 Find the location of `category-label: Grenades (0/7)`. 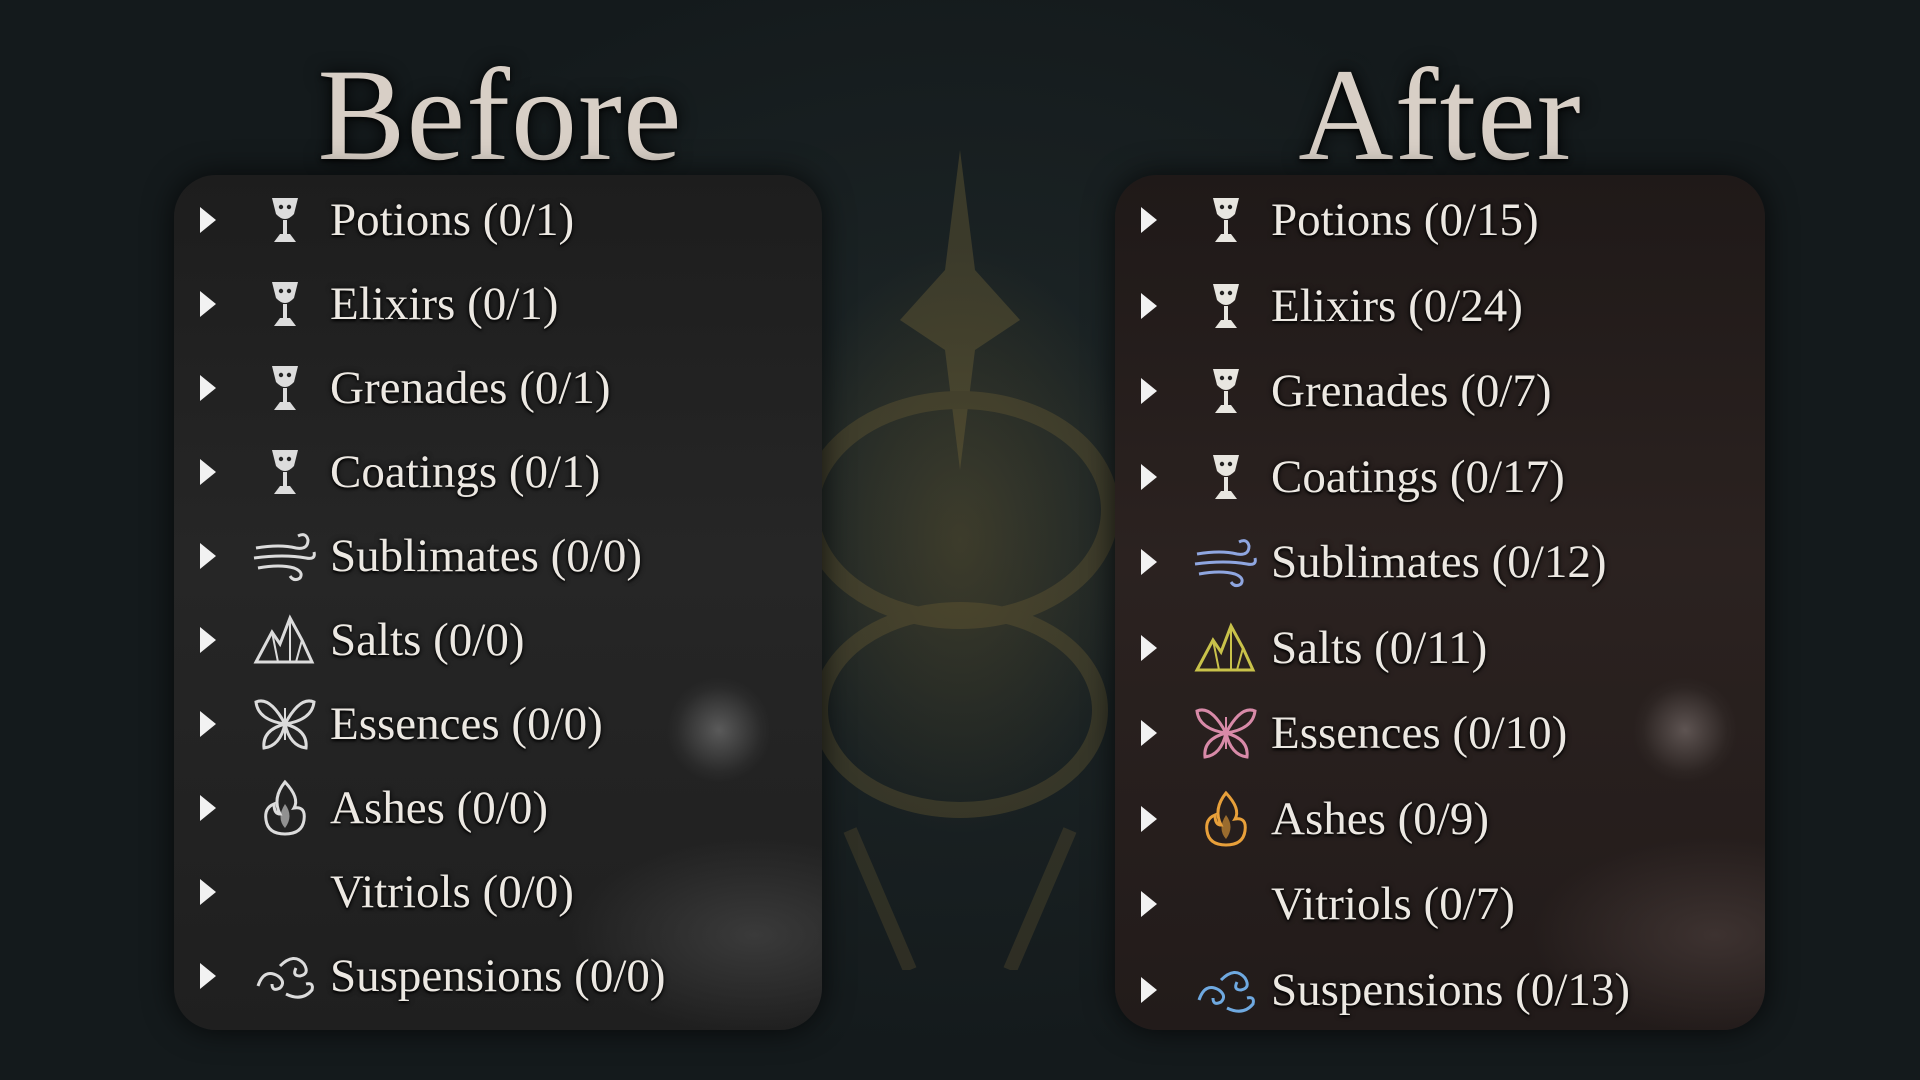

category-label: Grenades (0/7) is located at coordinates (1411, 391).